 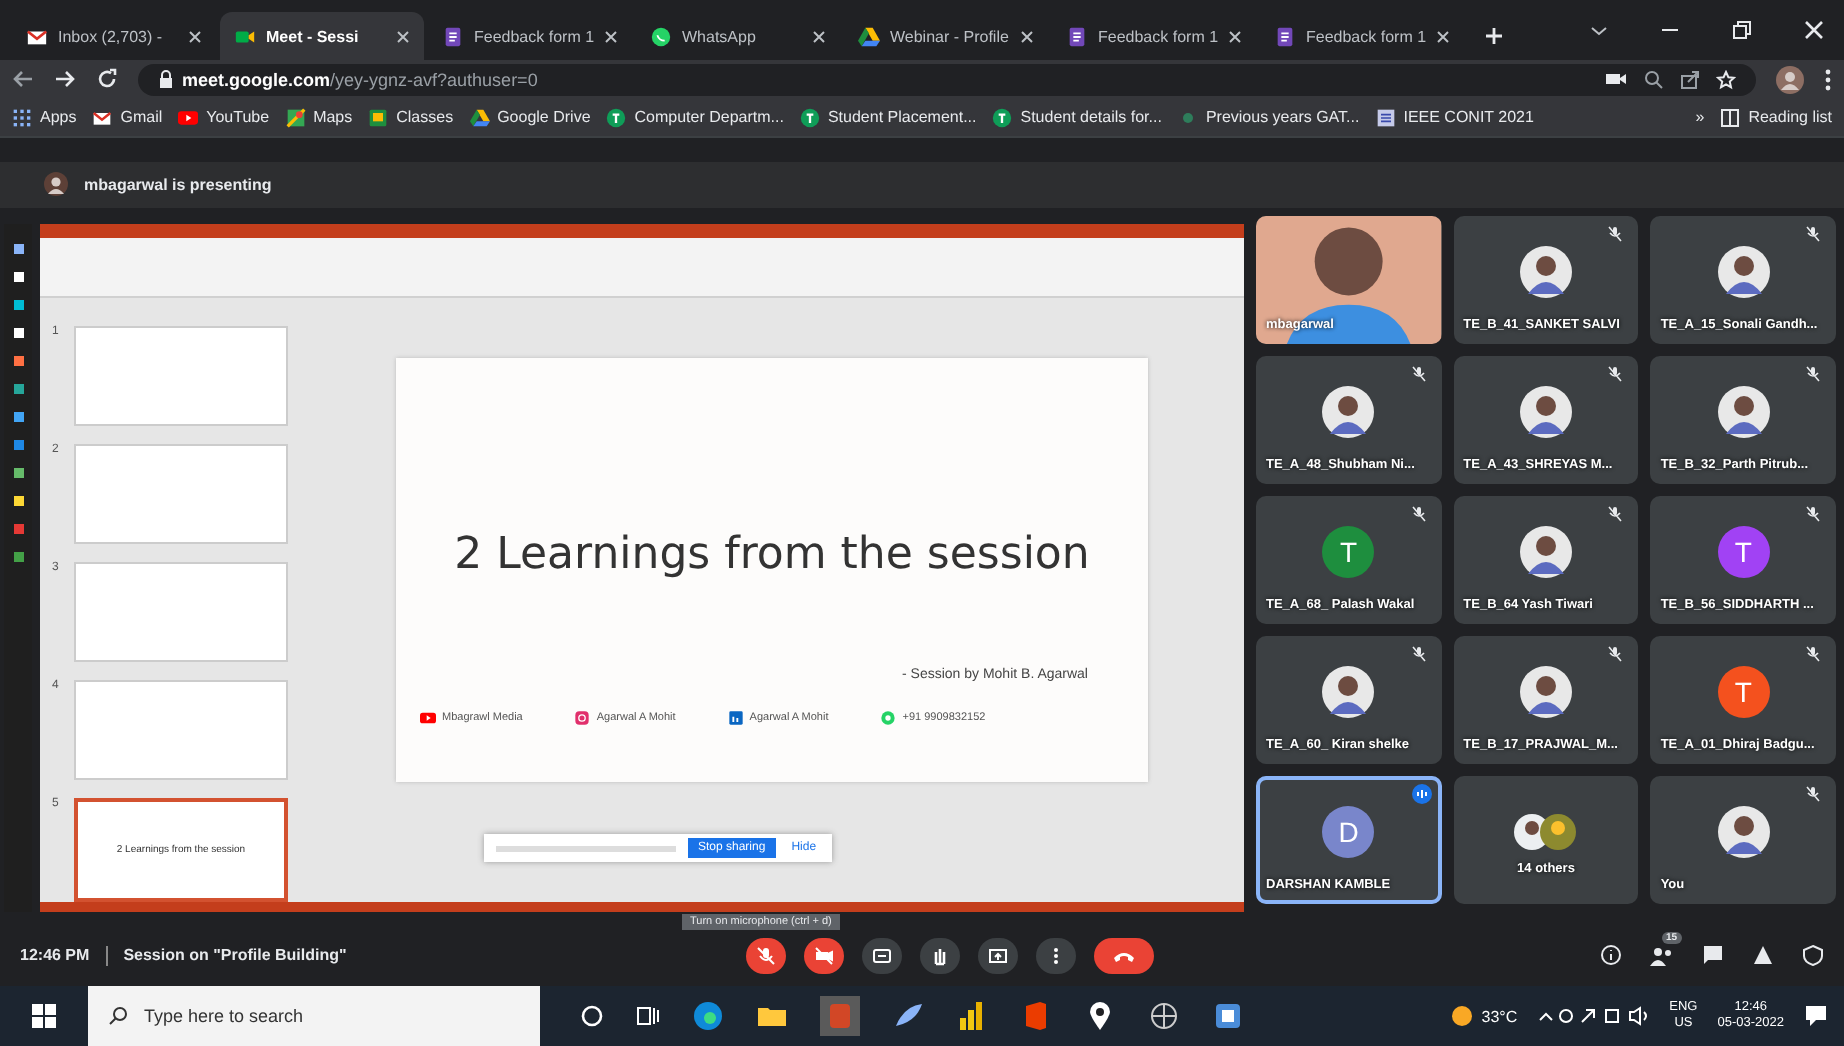 What do you see at coordinates (1228, 1016) in the screenshot?
I see `notes-icon` at bounding box center [1228, 1016].